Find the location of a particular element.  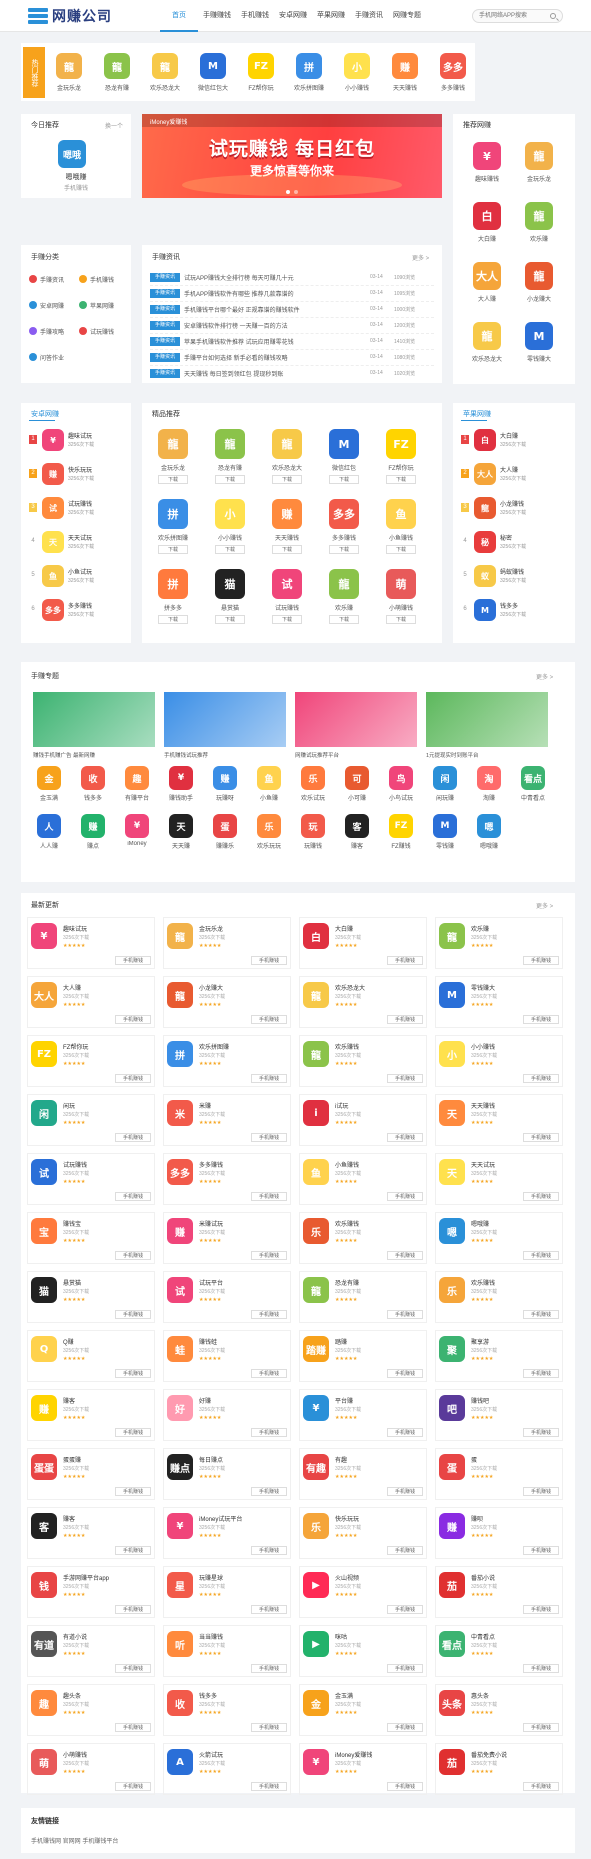

app-icon: i is located at coordinates (316, 1113).